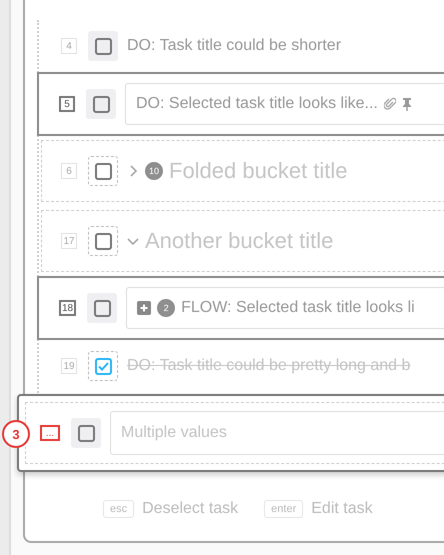  What do you see at coordinates (277, 433) in the screenshot?
I see `title-input: Multiple values` at bounding box center [277, 433].